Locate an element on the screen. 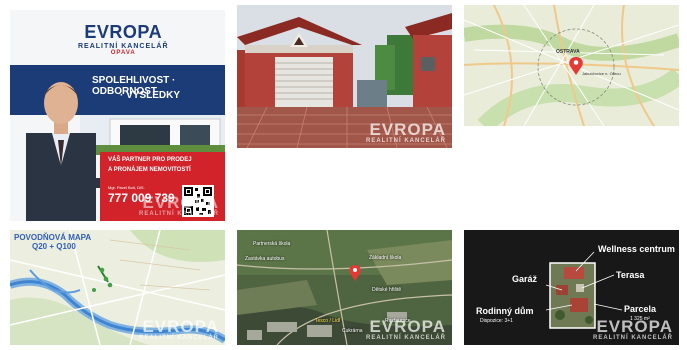 This screenshot has width=687, height=350. agent-name: Mgr. Pavel Bolt, DiS. is located at coordinates (126, 187).